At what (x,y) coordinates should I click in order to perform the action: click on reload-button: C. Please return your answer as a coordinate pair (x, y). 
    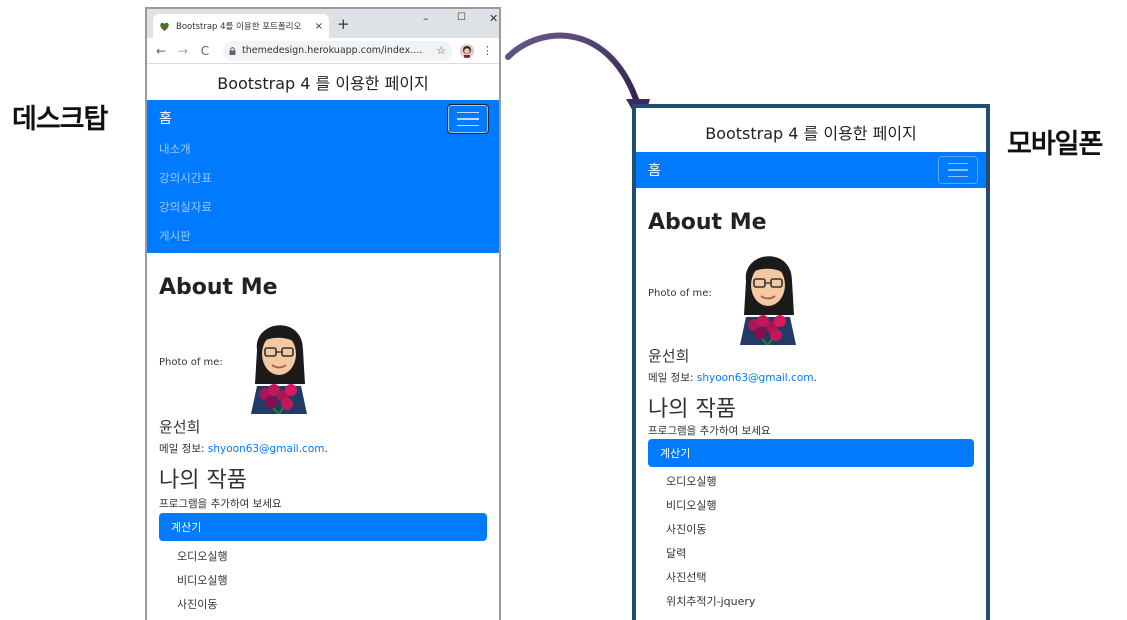
    Looking at the image, I should click on (205, 51).